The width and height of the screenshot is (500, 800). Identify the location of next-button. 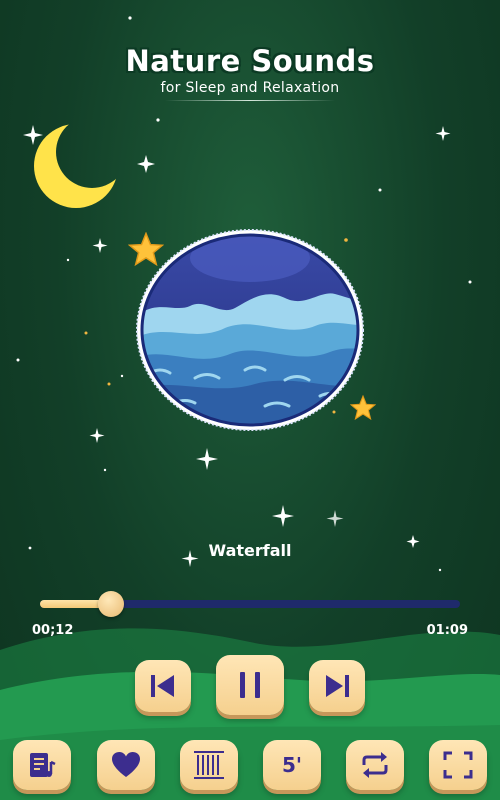
(337, 686).